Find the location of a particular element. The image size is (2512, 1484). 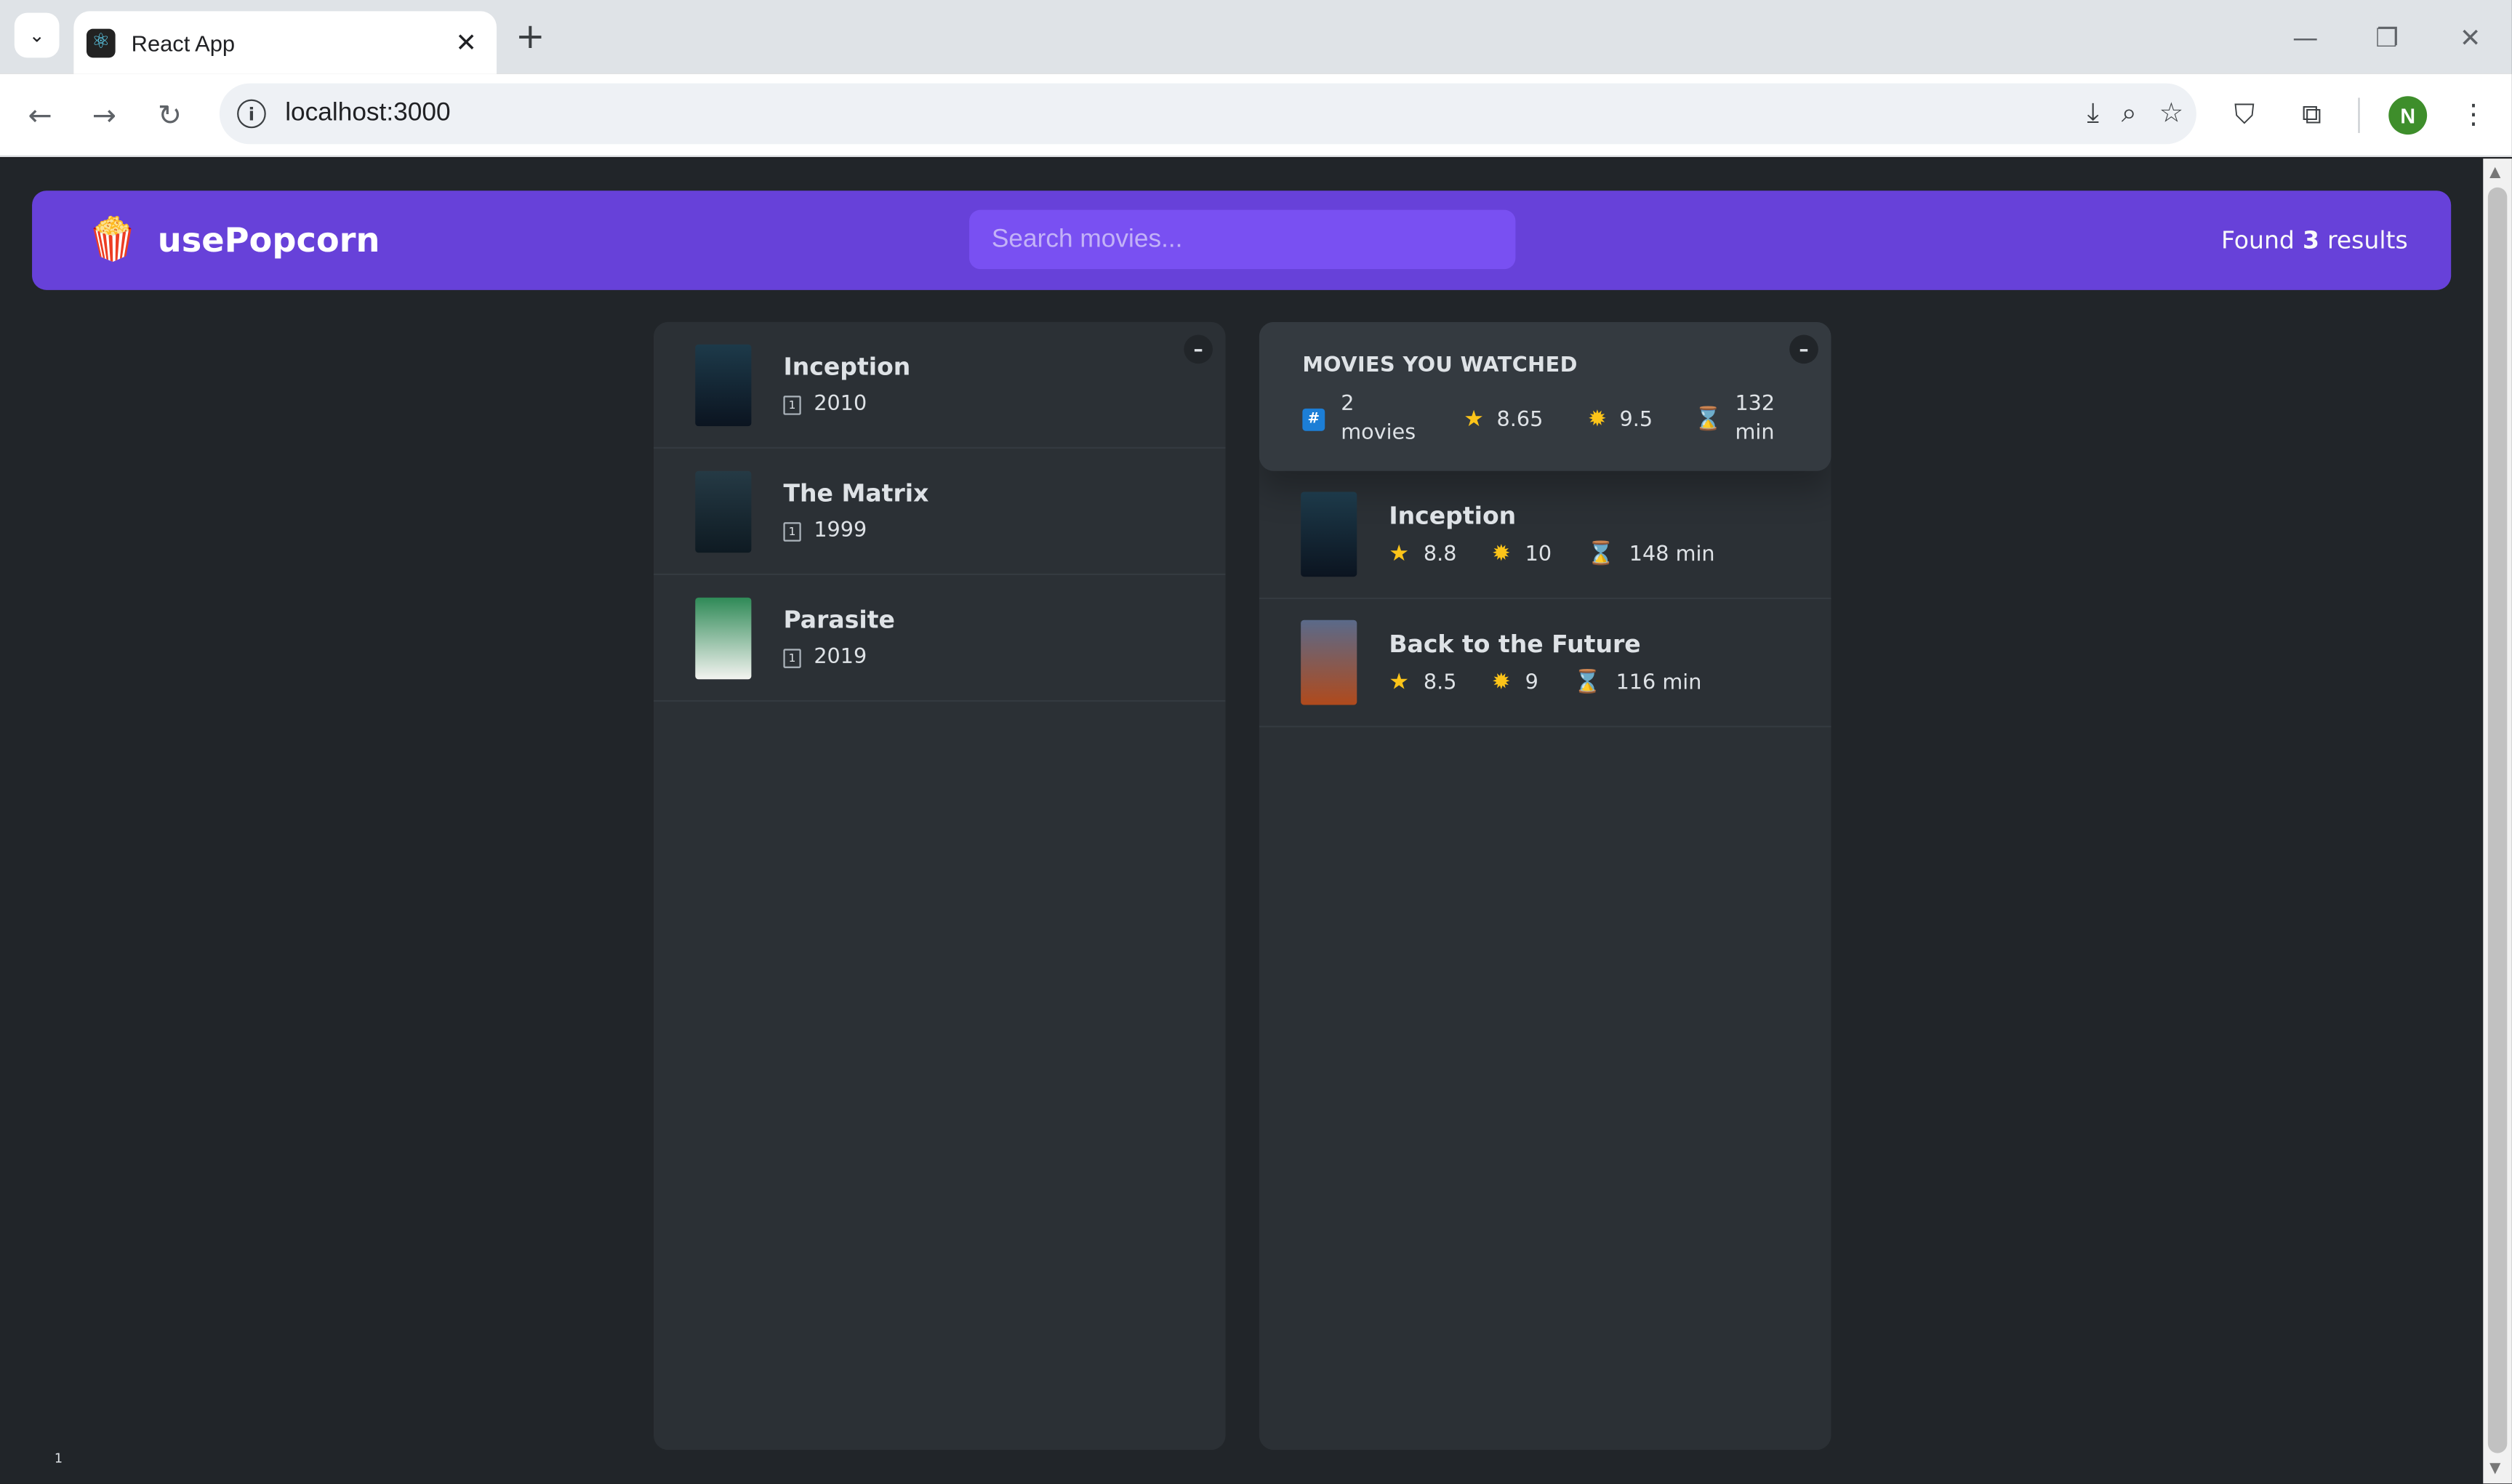

app-navbar: 🍿 usePopcorn Found 3 results is located at coordinates (1242, 240).